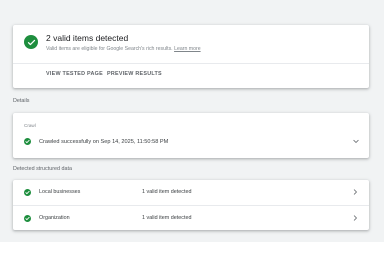 This screenshot has height=256, width=384. Describe the element at coordinates (187, 49) in the screenshot. I see `learn-more-link: Learn more` at that location.